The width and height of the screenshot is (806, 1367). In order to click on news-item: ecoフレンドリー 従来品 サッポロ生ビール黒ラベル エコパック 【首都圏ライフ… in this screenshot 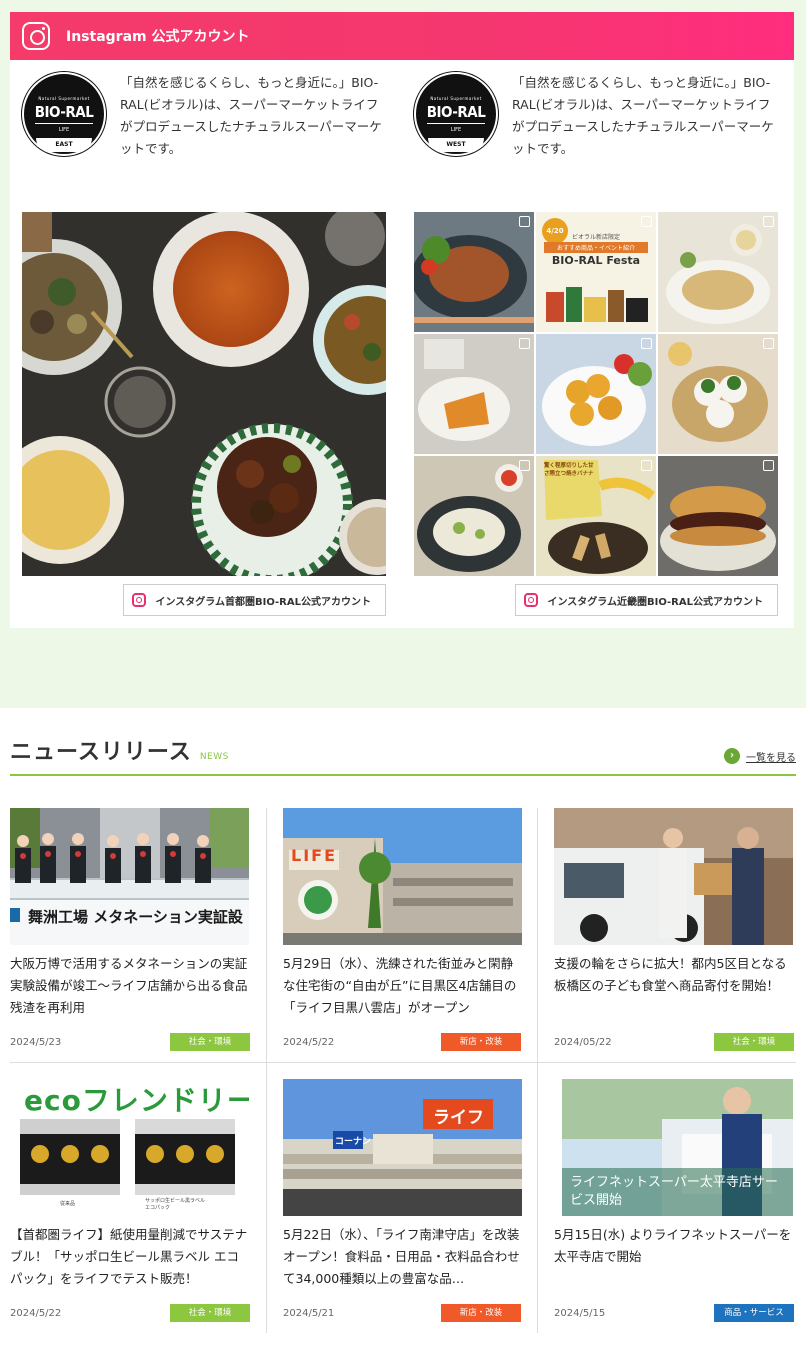, I will do `click(138, 1198)`.